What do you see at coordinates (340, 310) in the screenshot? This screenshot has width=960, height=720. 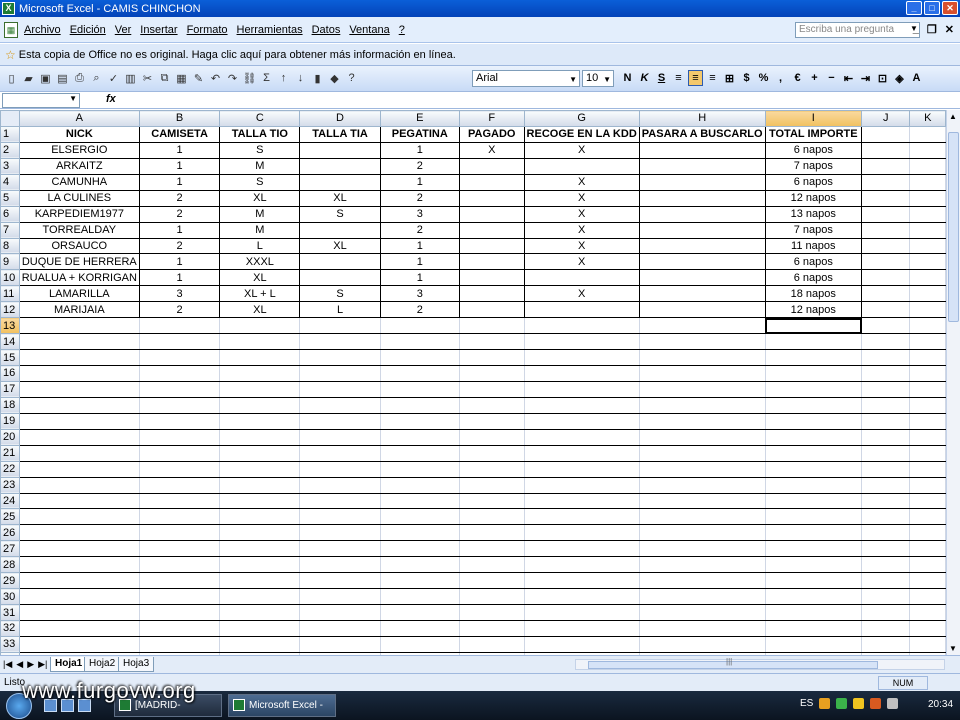 I see `cell: L` at bounding box center [340, 310].